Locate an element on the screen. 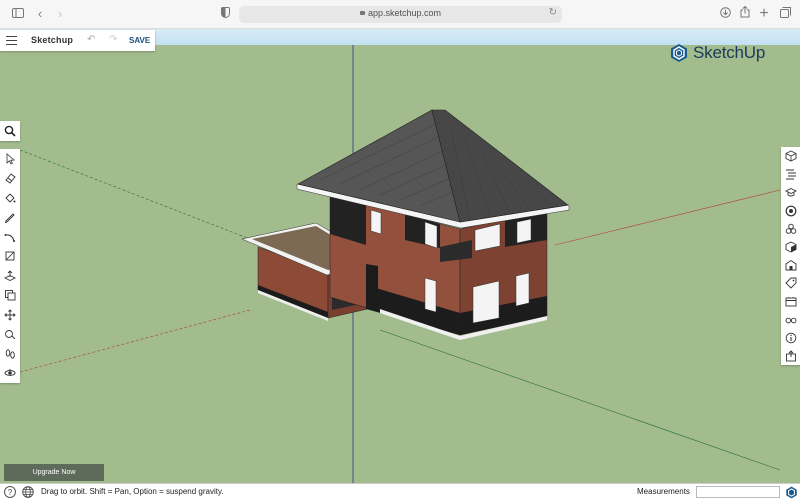 This screenshot has height=500, width=800. push-pull-icon is located at coordinates (10, 275).